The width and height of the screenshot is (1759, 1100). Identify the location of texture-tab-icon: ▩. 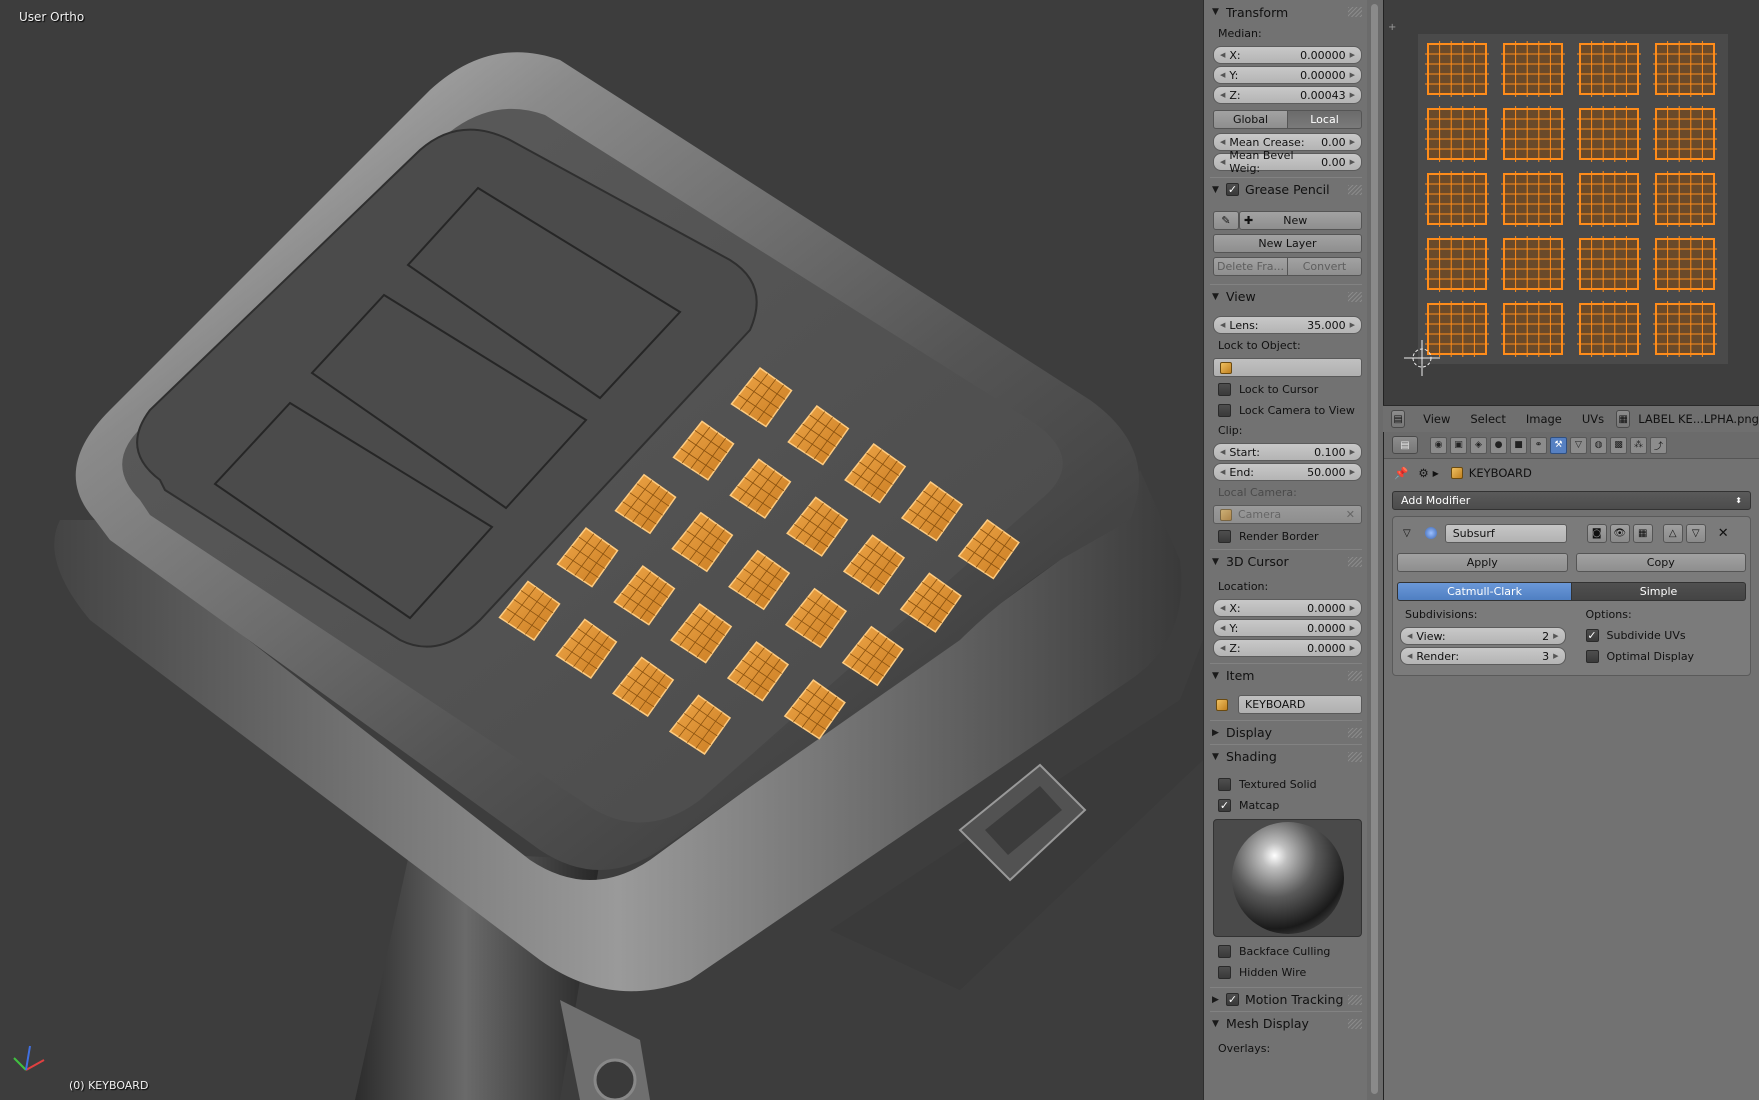
(1618, 445).